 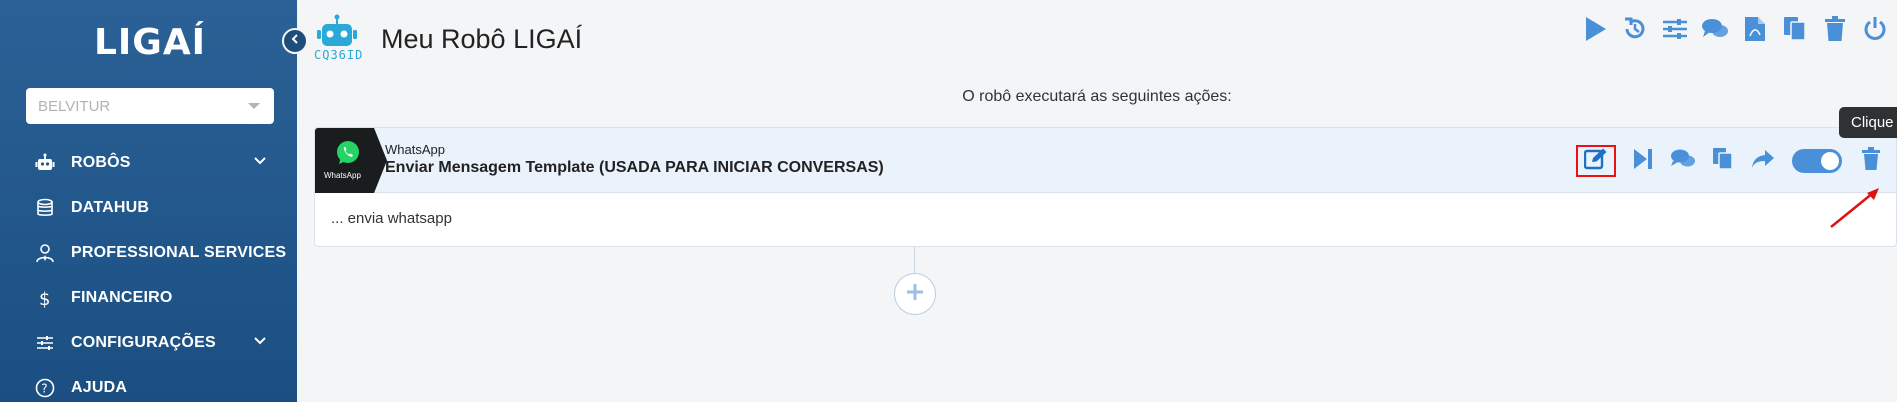 I want to click on share-icon, so click(x=1763, y=161).